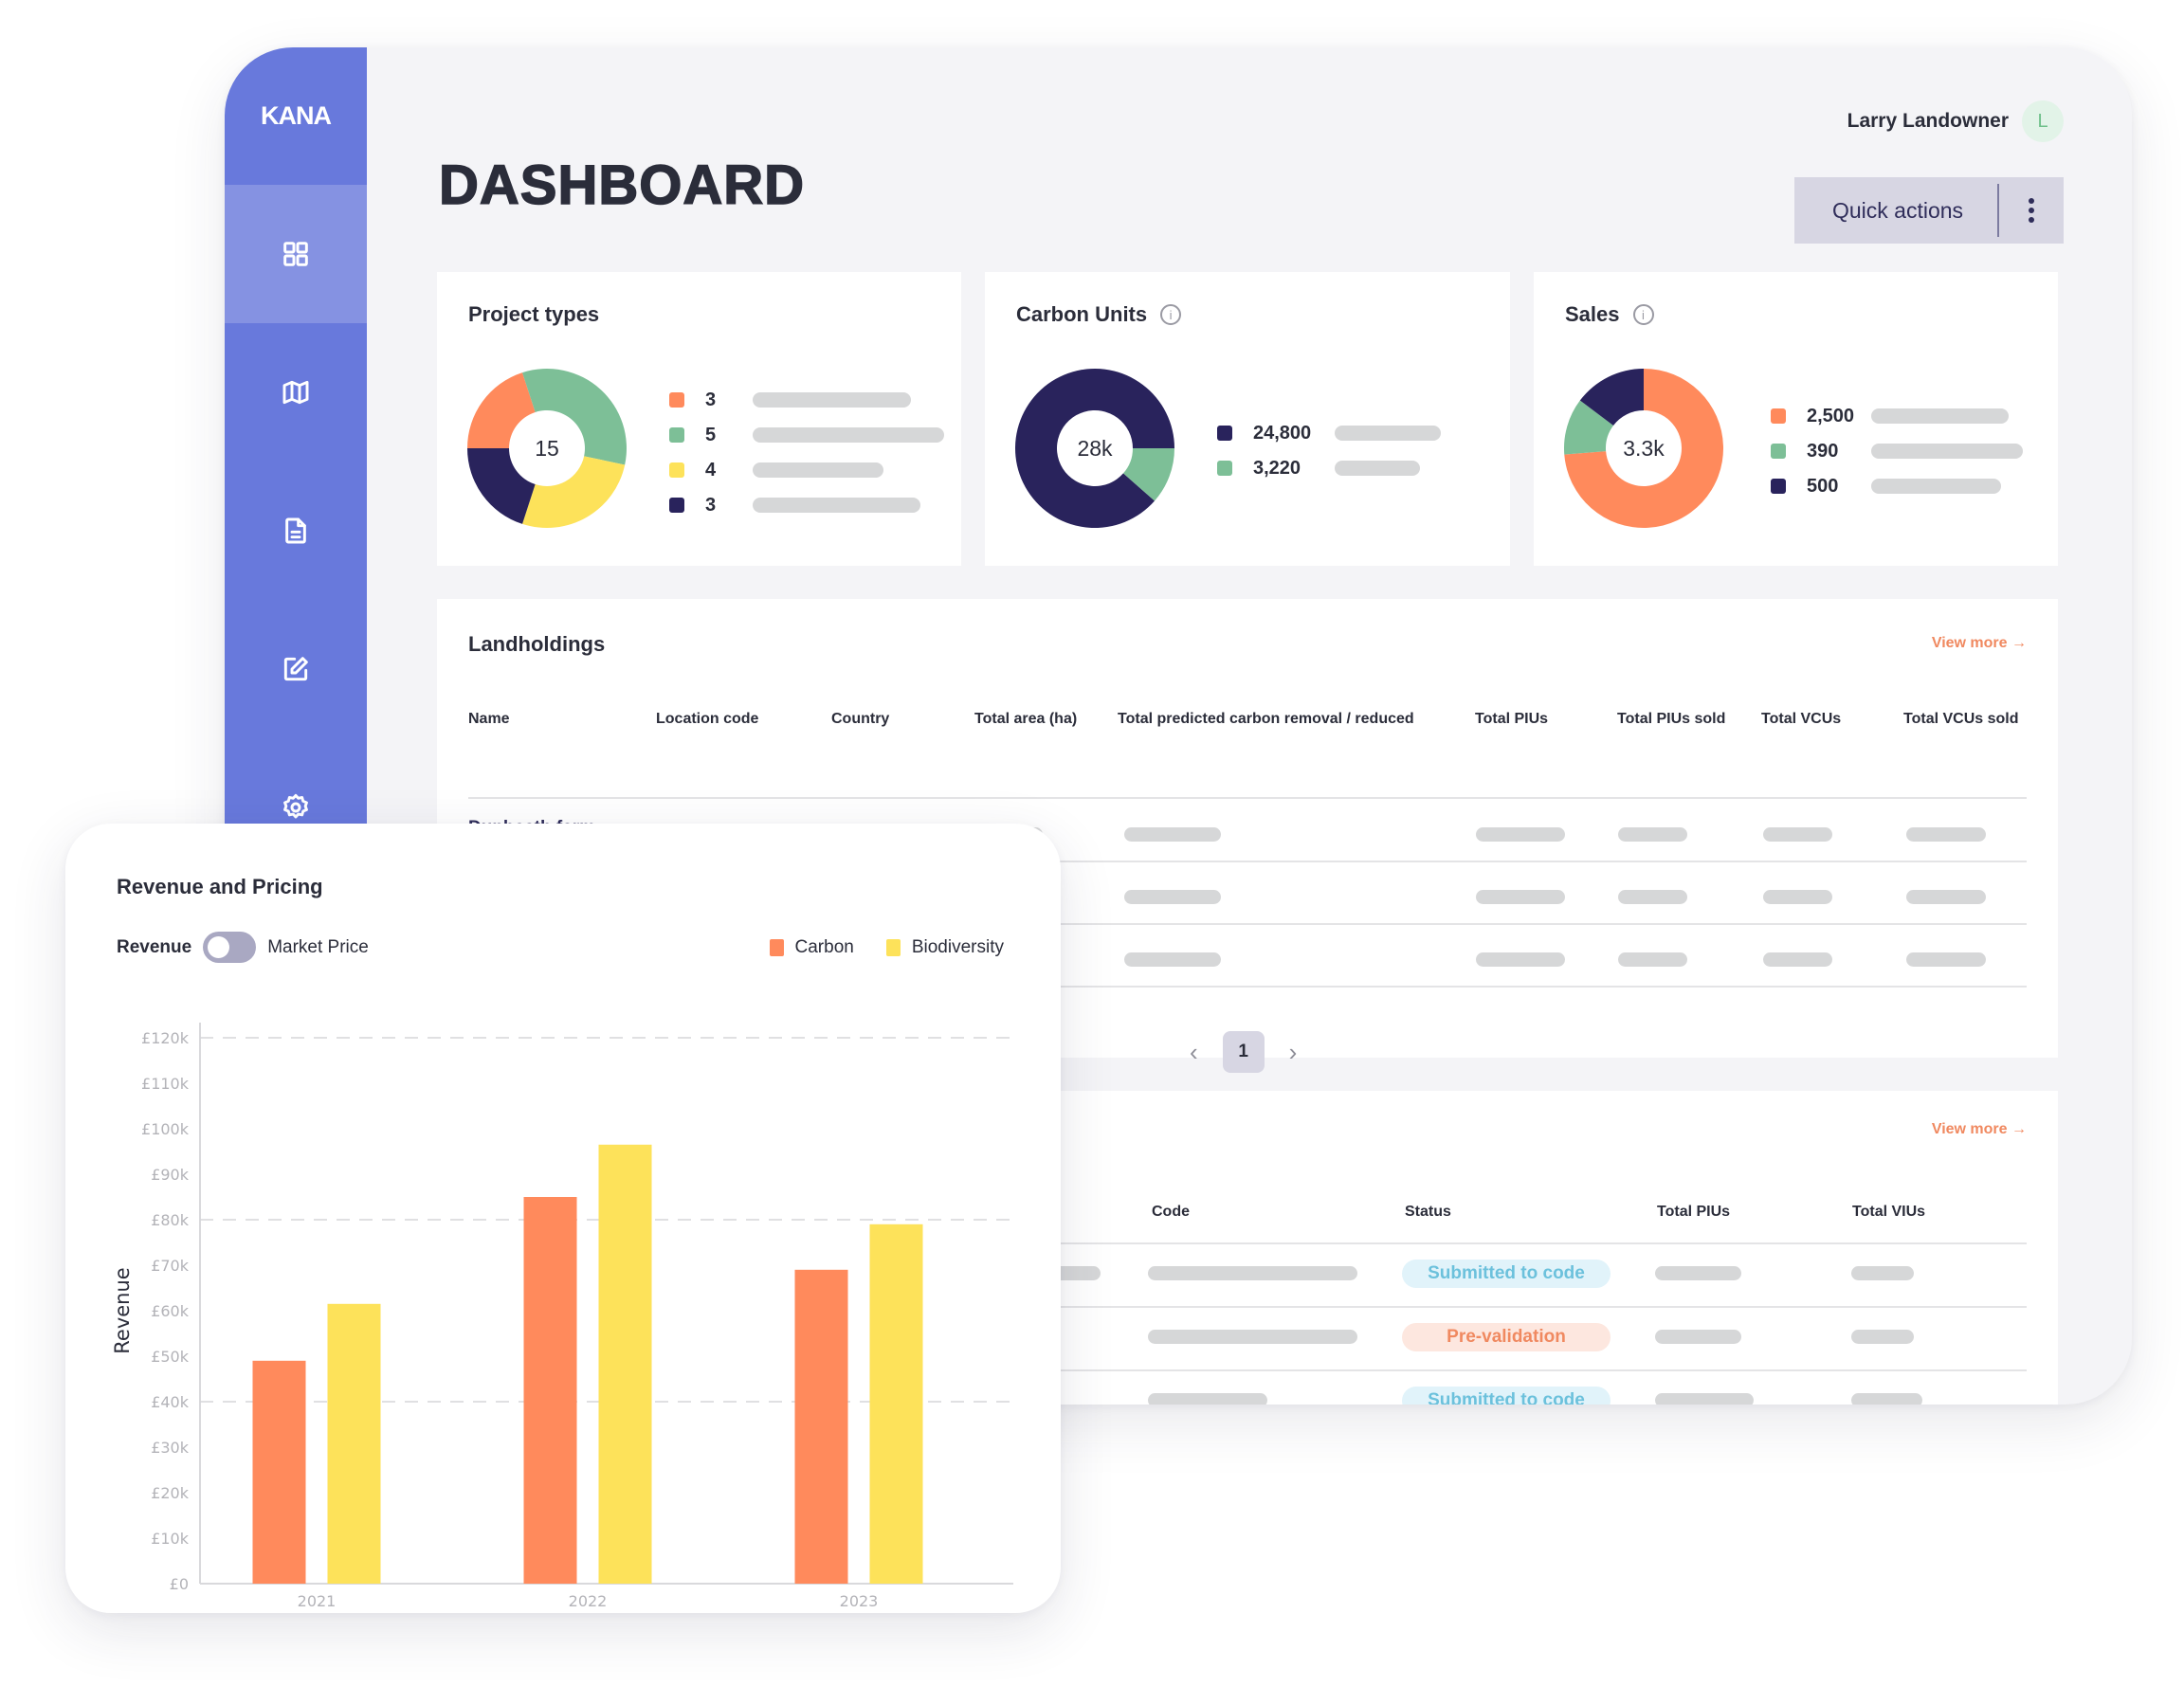  Describe the element at coordinates (1243, 1052) in the screenshot. I see `page-button: 1` at that location.